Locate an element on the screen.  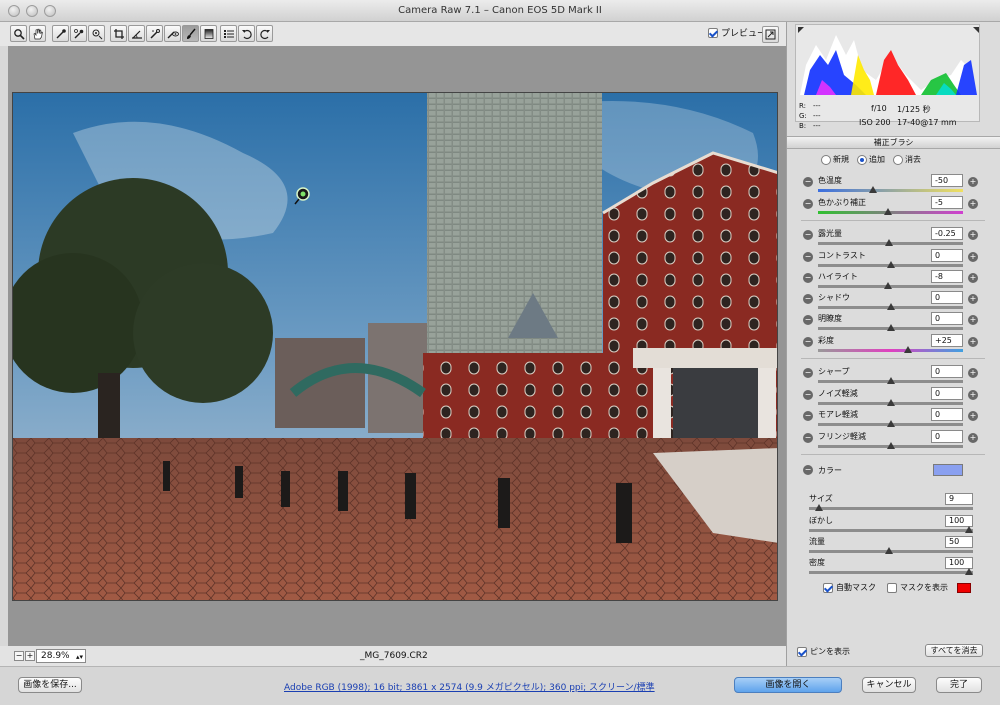
brush-setting-value: 50 is located at coordinates (959, 542).